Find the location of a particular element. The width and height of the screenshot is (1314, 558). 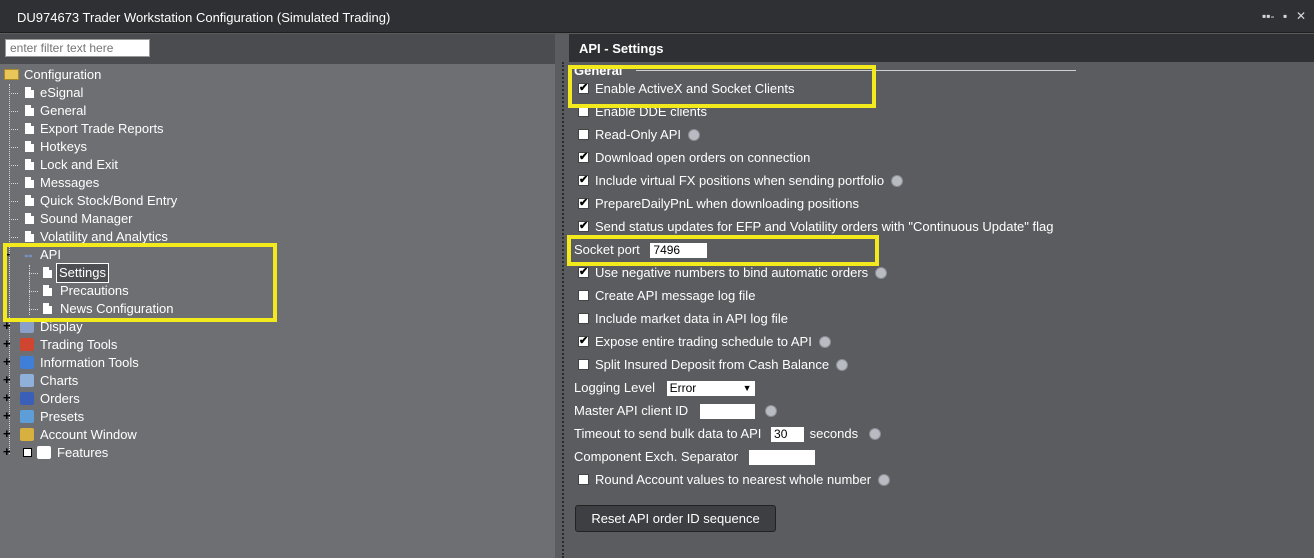

tree-item-label: Export Trade Reports is located at coordinates (102, 128).